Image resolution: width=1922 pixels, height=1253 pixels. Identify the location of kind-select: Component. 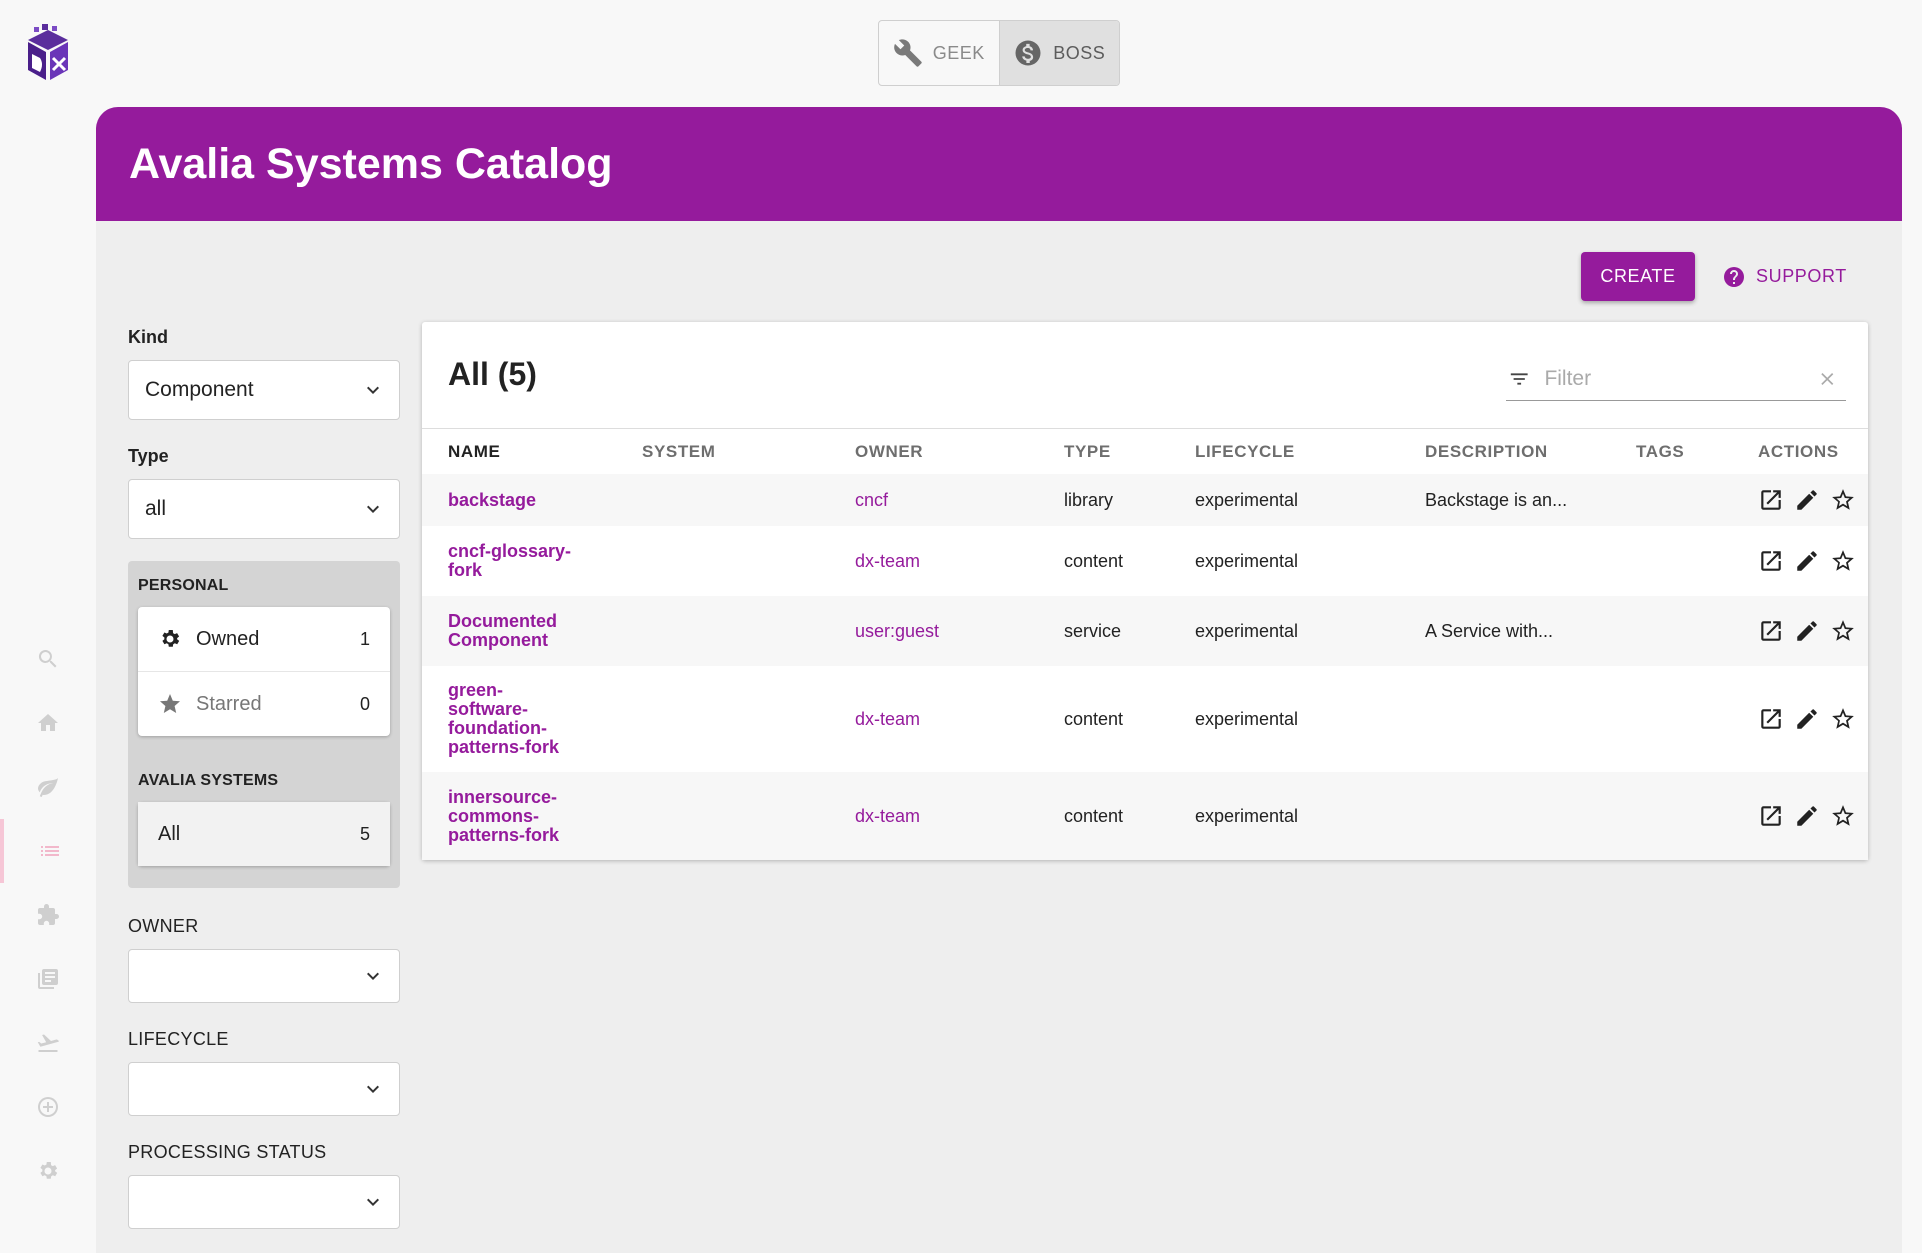
(264, 390).